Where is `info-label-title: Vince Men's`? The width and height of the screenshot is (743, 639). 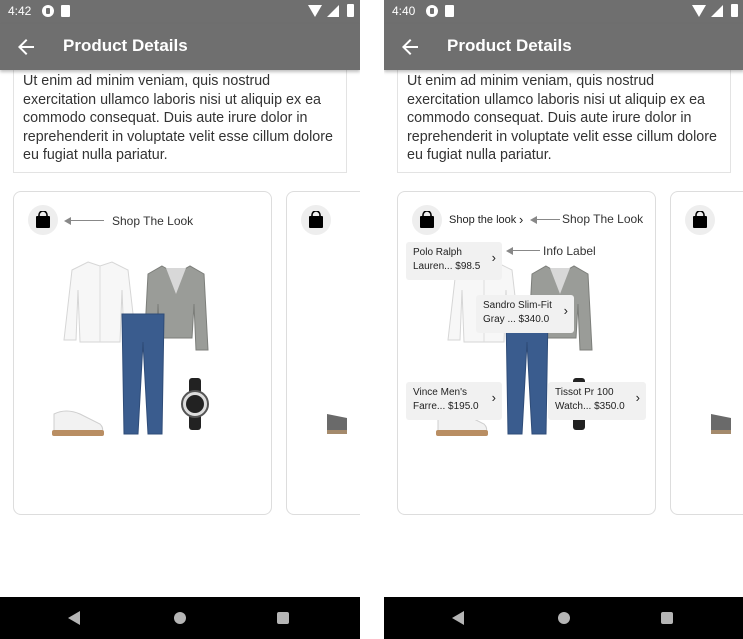
info-label-title: Vince Men's is located at coordinates (440, 392).